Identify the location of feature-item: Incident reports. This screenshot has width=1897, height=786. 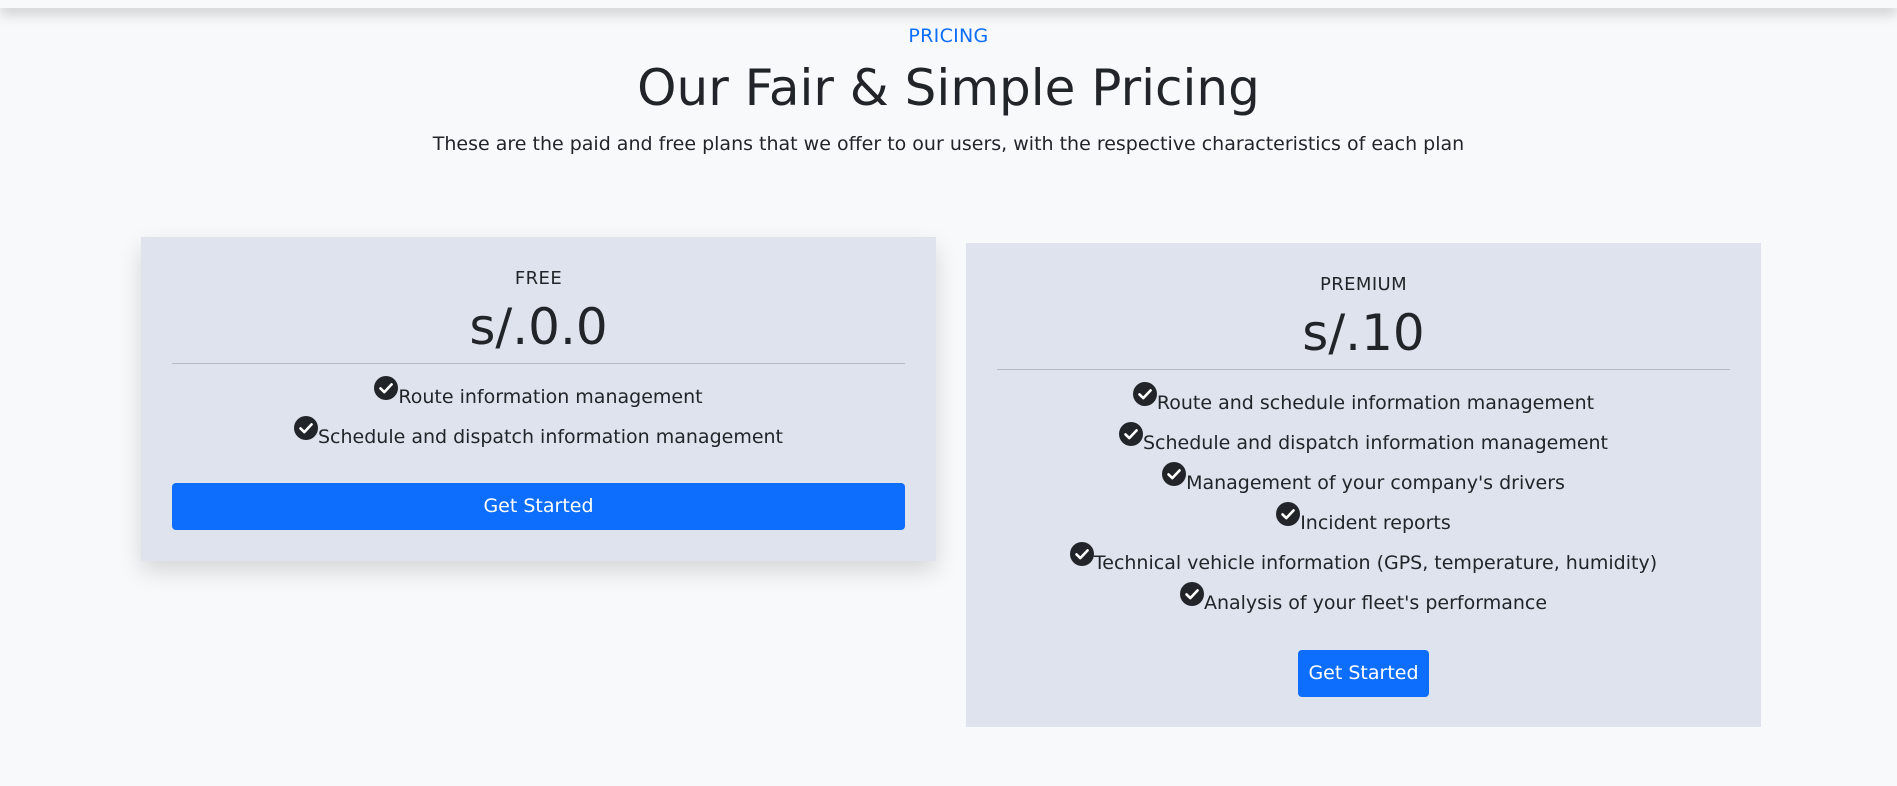
(1363, 522).